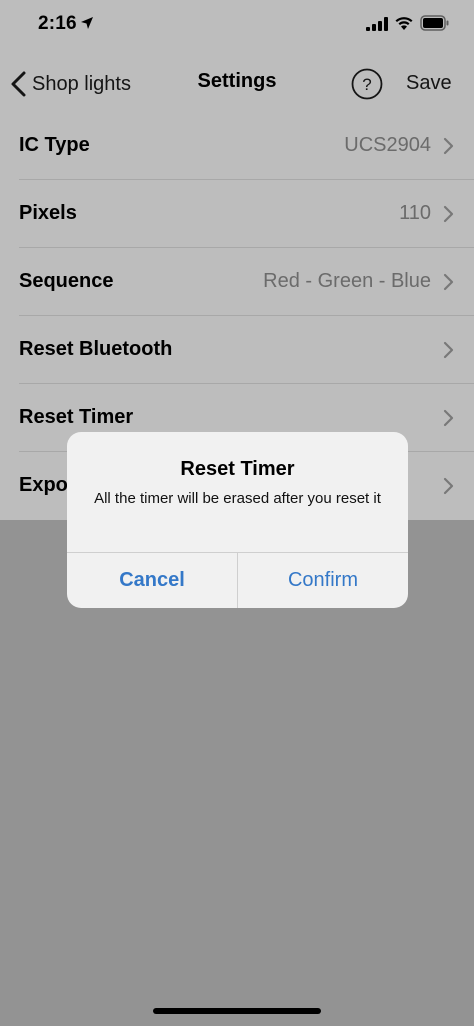  I want to click on alert-title: Reset Timer, so click(237, 469).